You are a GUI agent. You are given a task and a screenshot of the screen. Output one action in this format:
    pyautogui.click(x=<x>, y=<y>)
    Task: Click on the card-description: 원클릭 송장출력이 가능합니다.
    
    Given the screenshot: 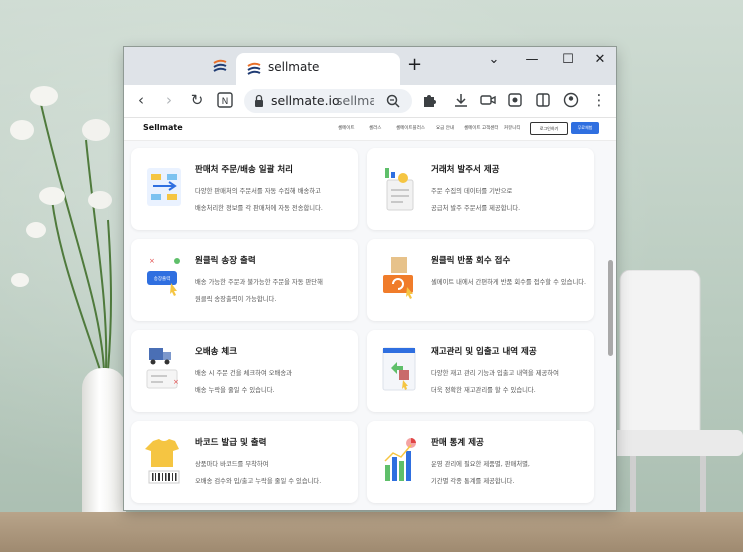 What is the action you would take?
    pyautogui.click(x=236, y=299)
    